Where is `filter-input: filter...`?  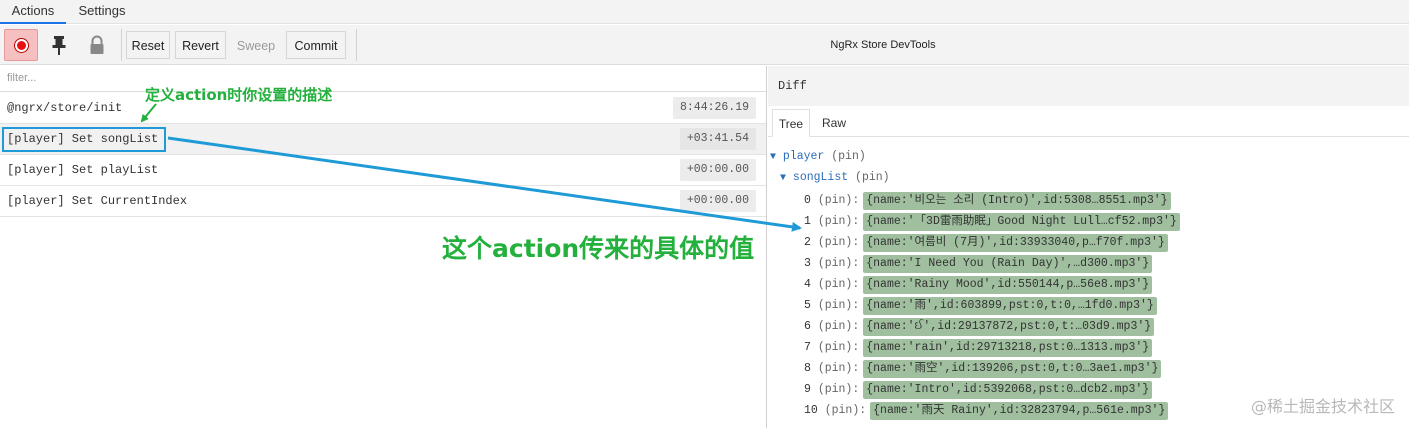
filter-input: filter... is located at coordinates (383, 79).